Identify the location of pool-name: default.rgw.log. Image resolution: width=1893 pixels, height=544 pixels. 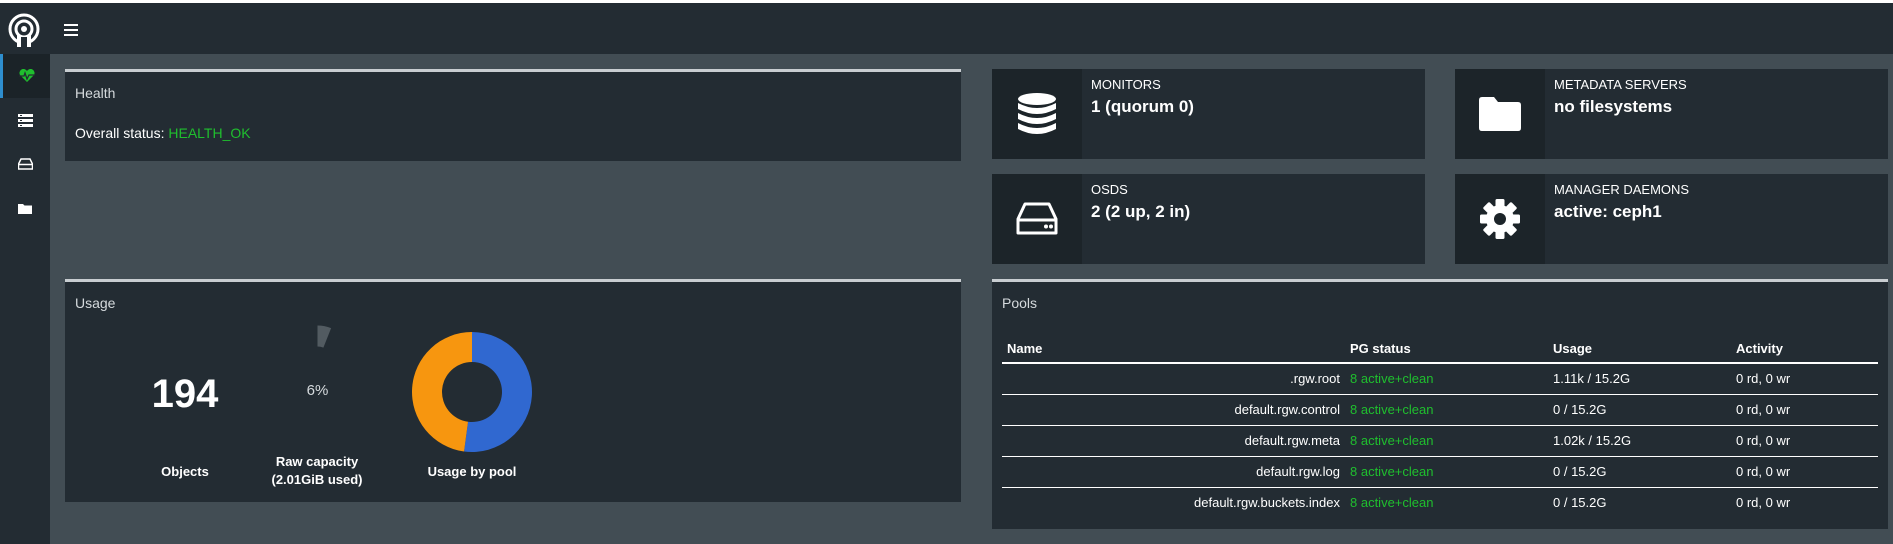
(1173, 472).